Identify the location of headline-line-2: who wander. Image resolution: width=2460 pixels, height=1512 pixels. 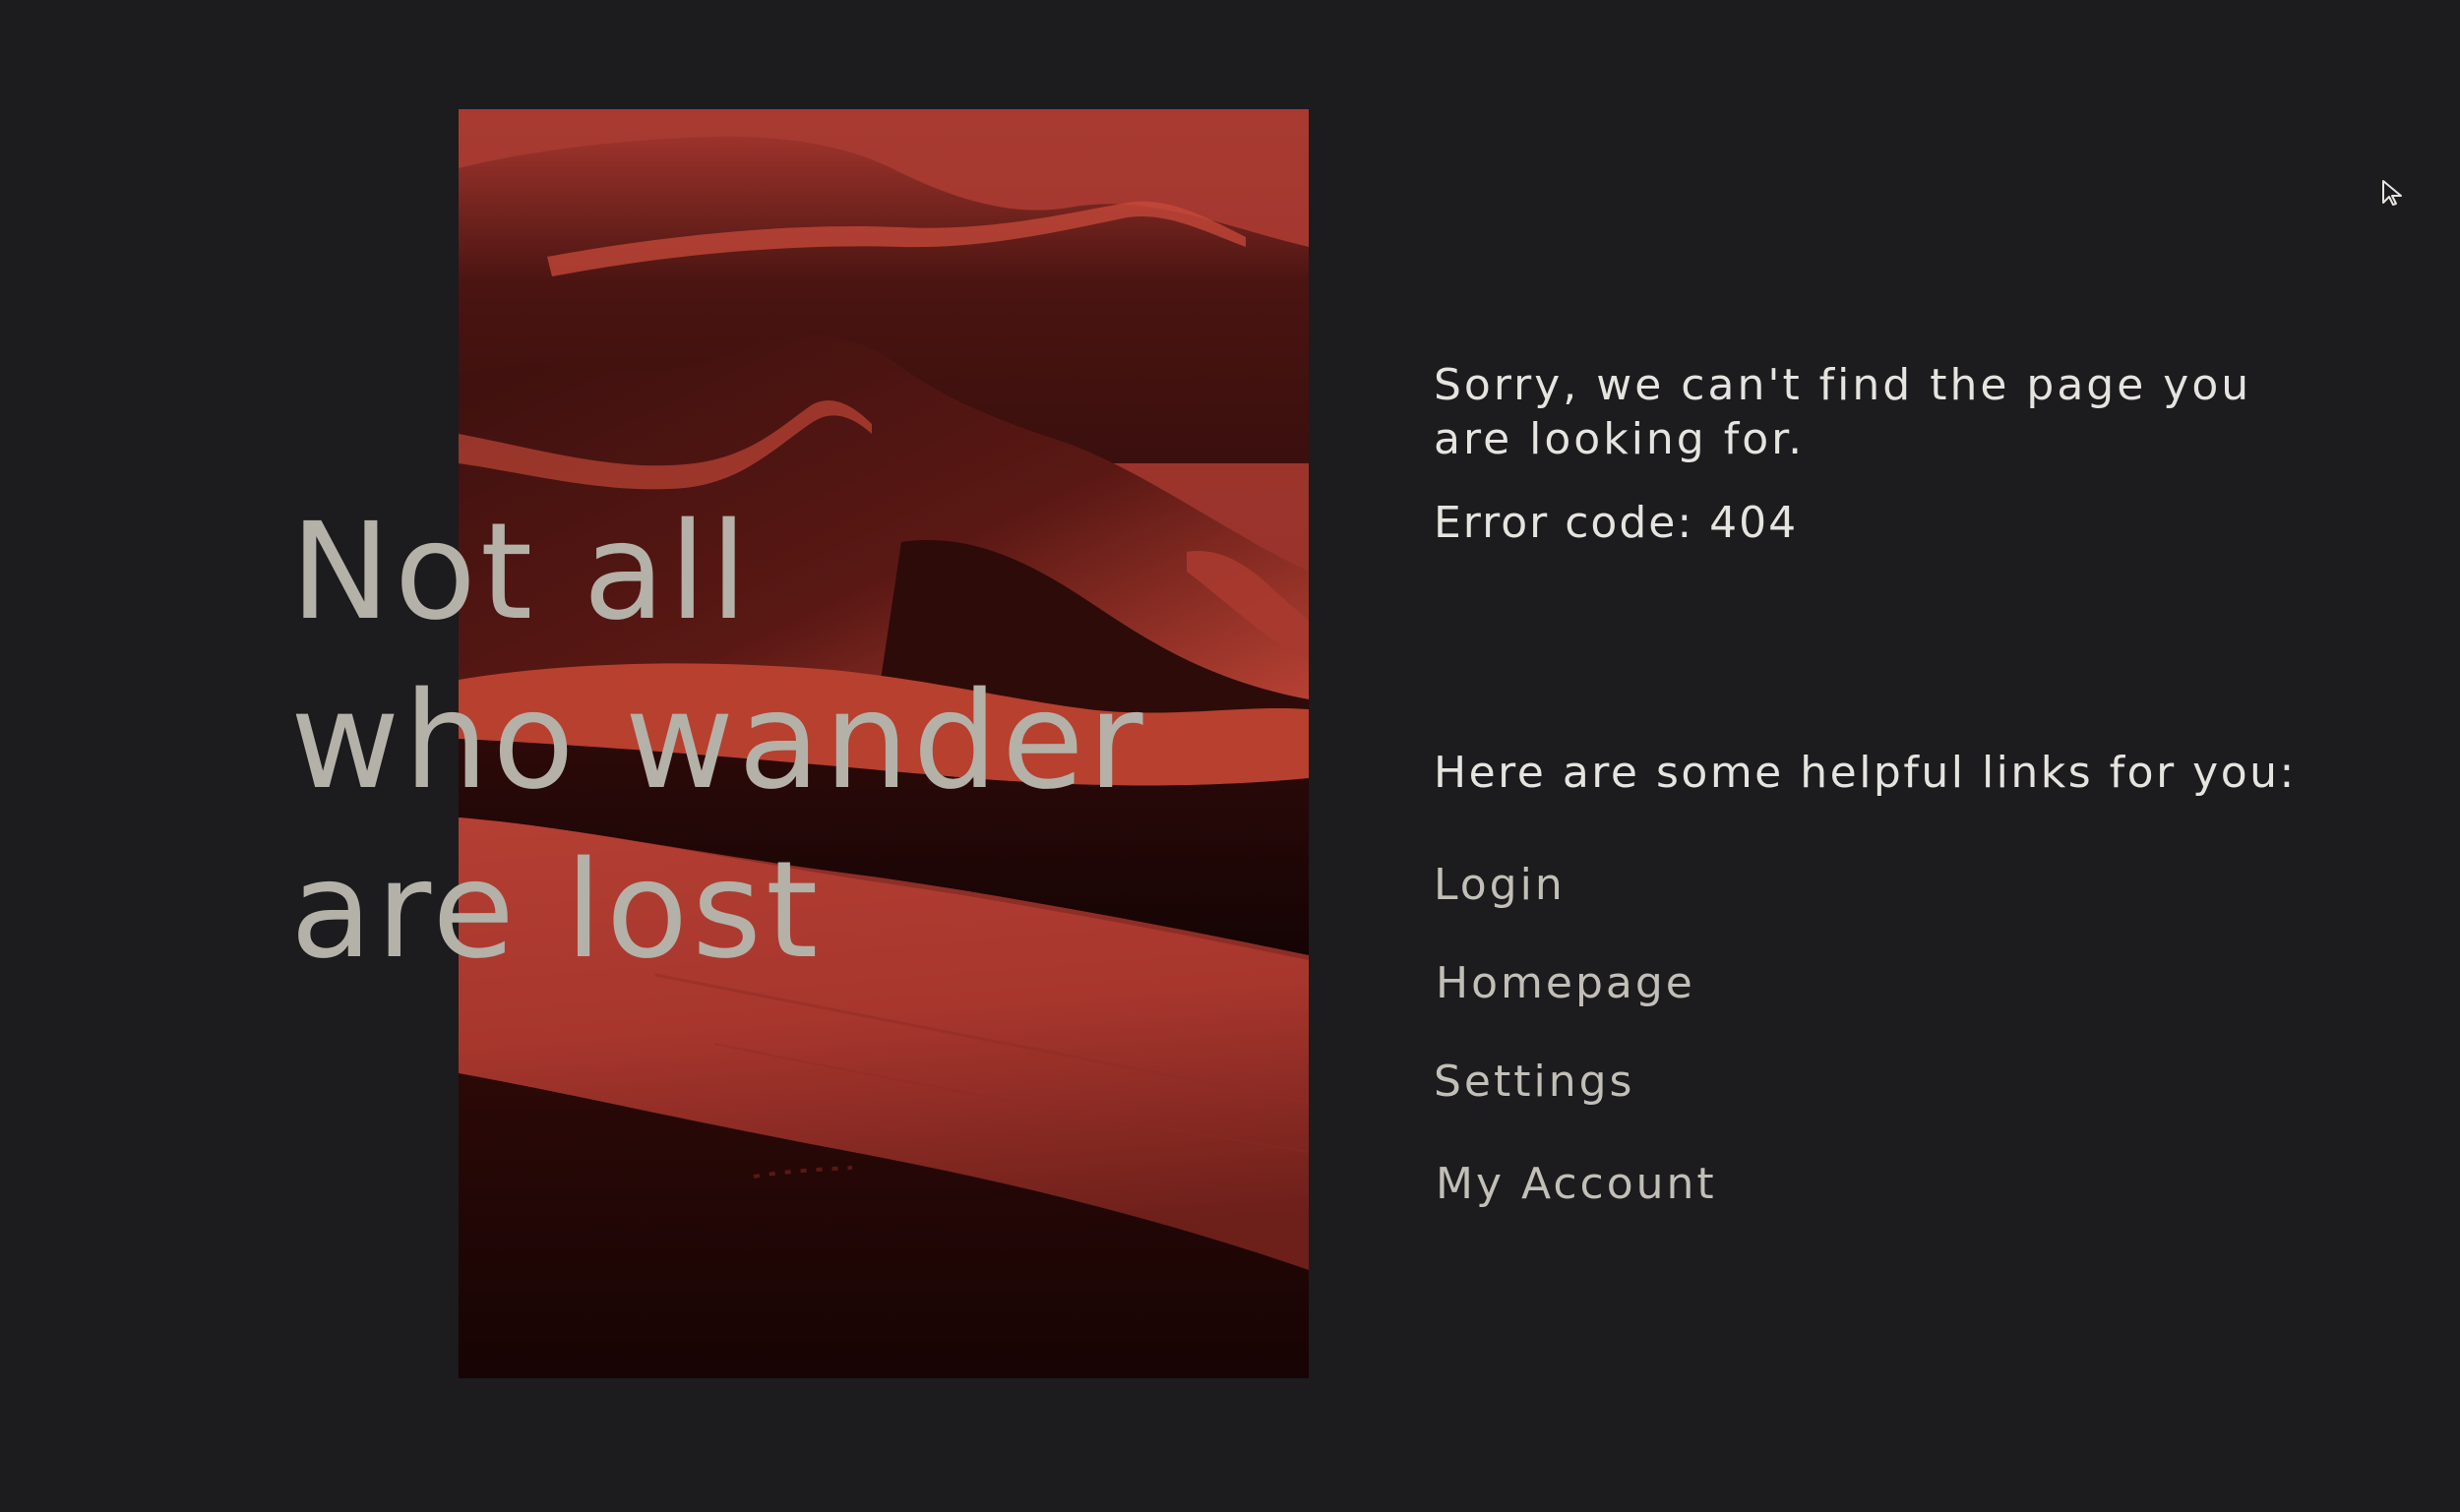
(718, 742).